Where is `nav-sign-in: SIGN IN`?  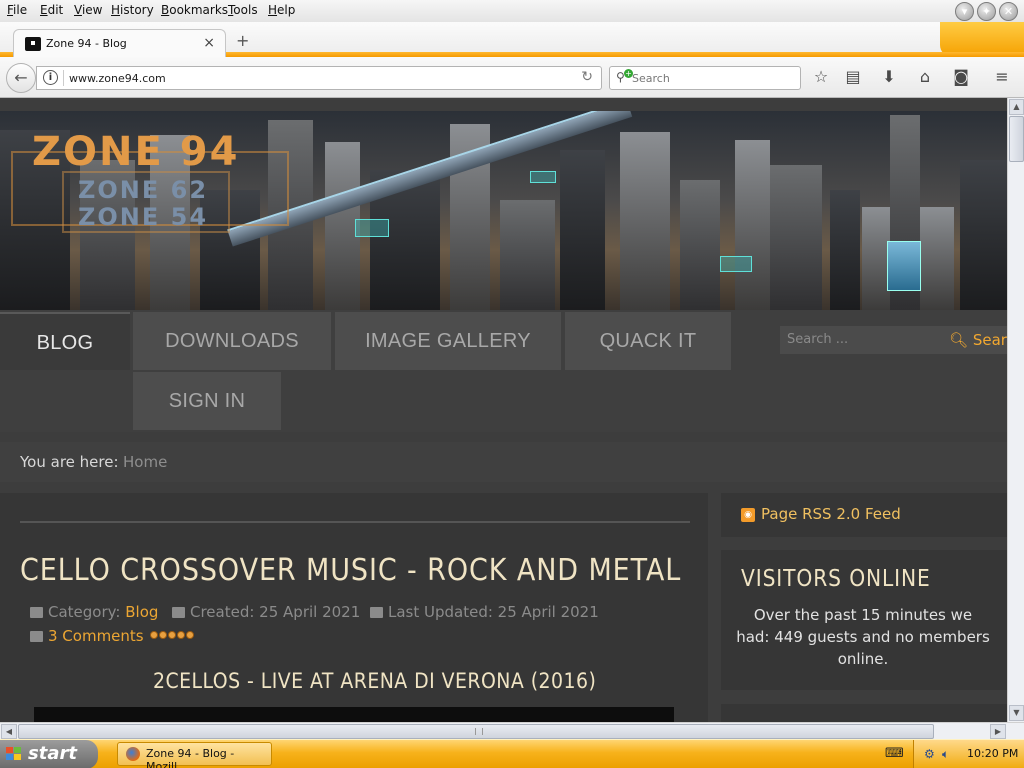
nav-sign-in: SIGN IN is located at coordinates (207, 401).